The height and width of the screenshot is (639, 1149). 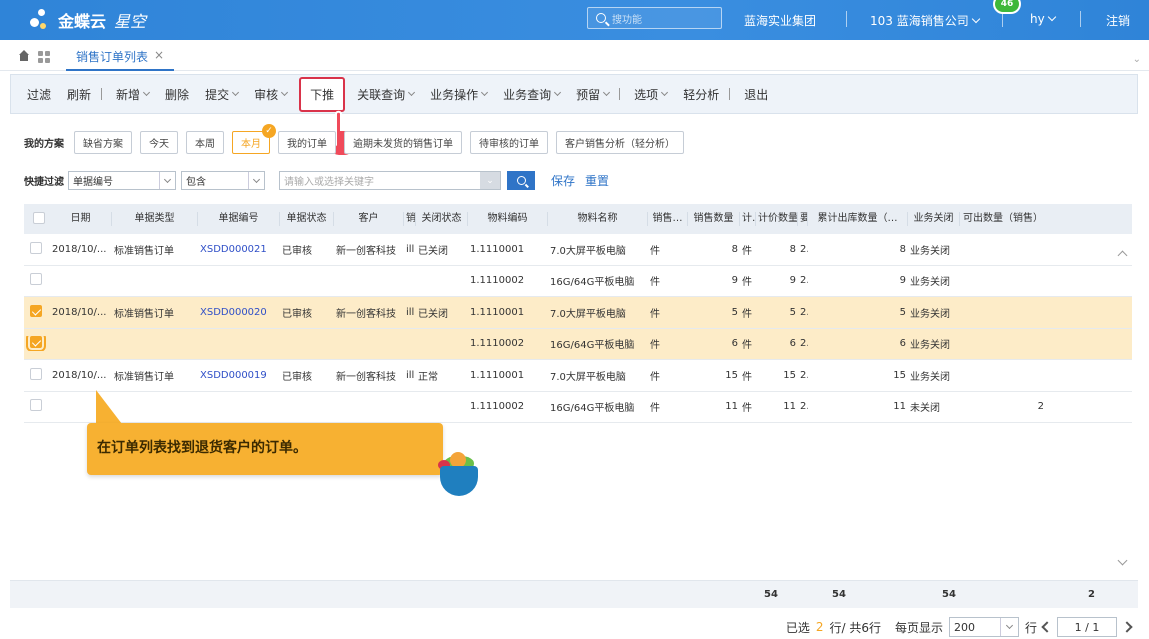 I want to click on column-header: 客户, so click(x=369, y=219).